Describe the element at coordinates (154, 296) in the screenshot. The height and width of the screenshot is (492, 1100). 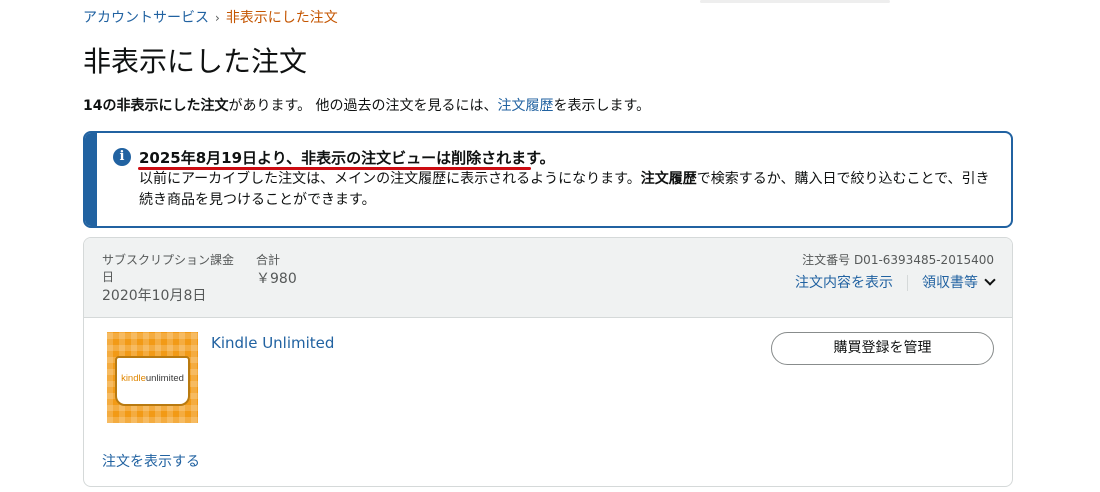
I see `order-date-value: 2020年10月8日` at that location.